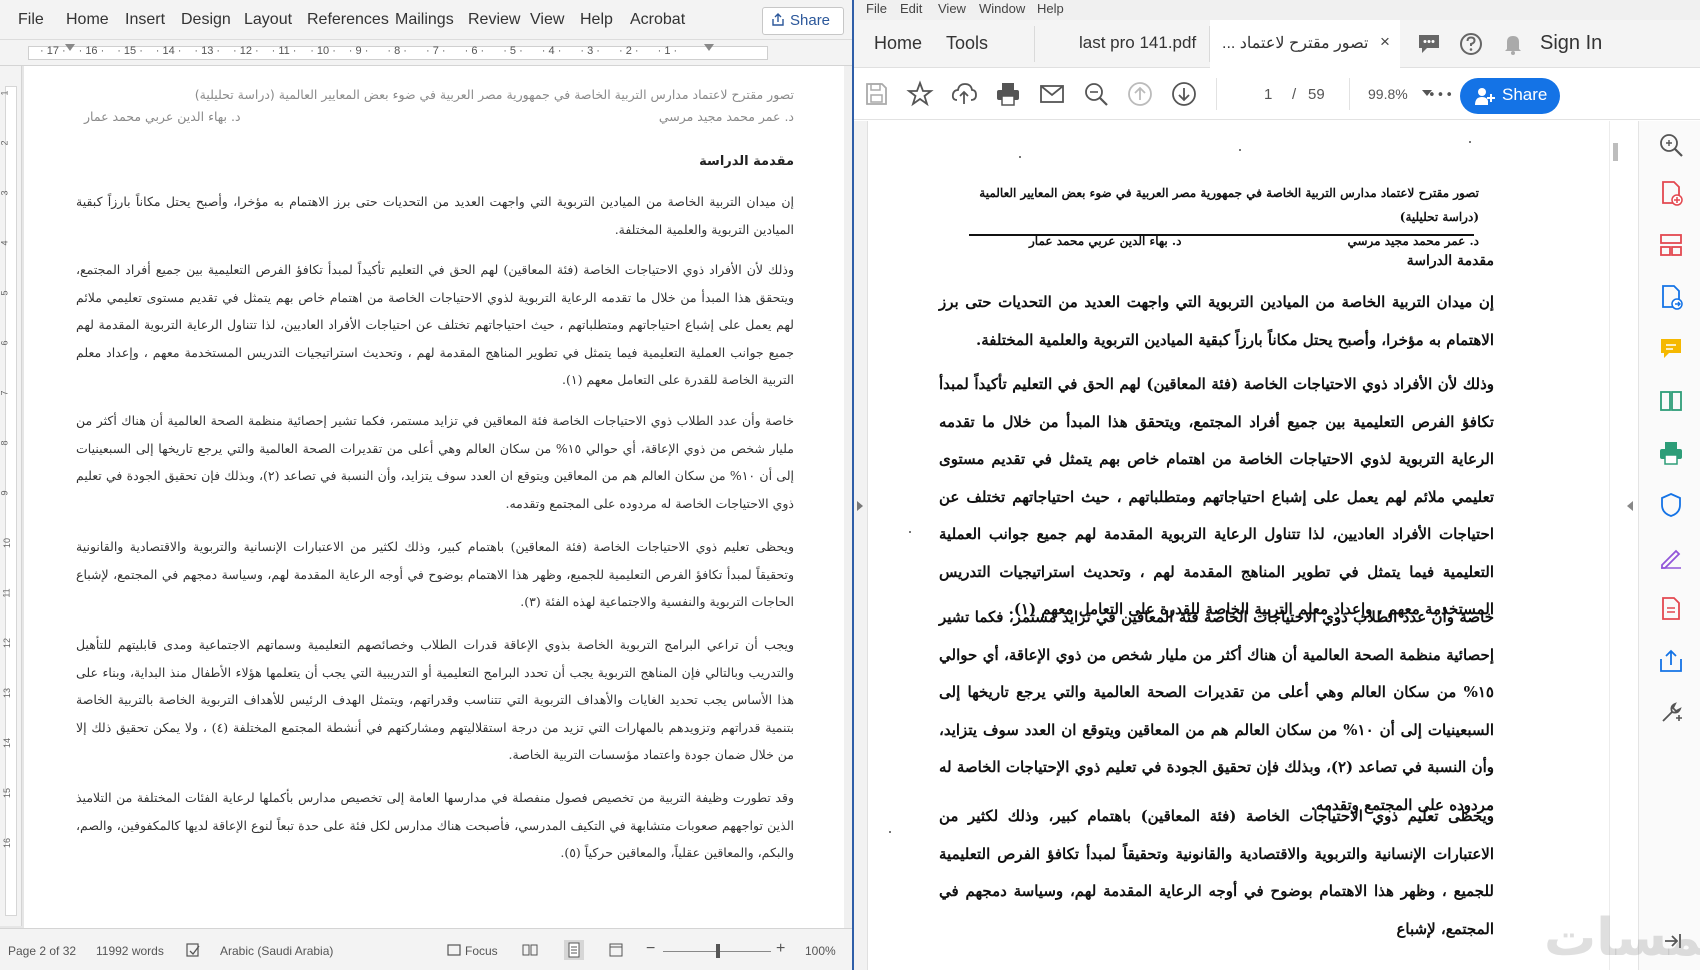 This screenshot has height=970, width=1700. I want to click on print-production-icon, so click(1671, 453).